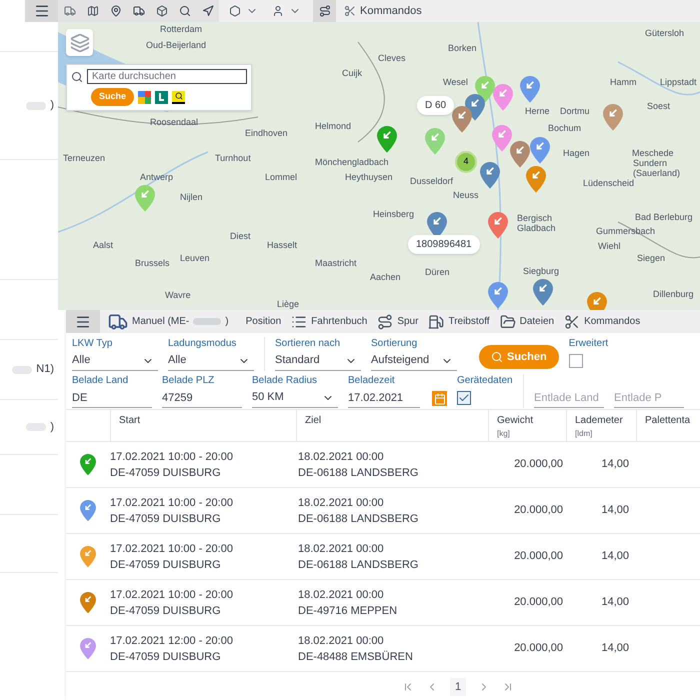 This screenshot has height=700, width=700. I want to click on map-place-label: Siegburg, so click(541, 271).